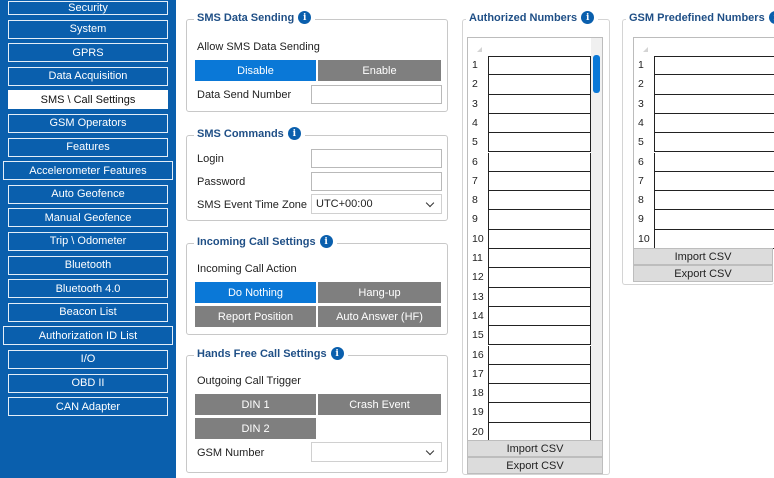  What do you see at coordinates (88, 171) in the screenshot?
I see `sidebar-item-accelerometer-features: Accelerometer Features` at bounding box center [88, 171].